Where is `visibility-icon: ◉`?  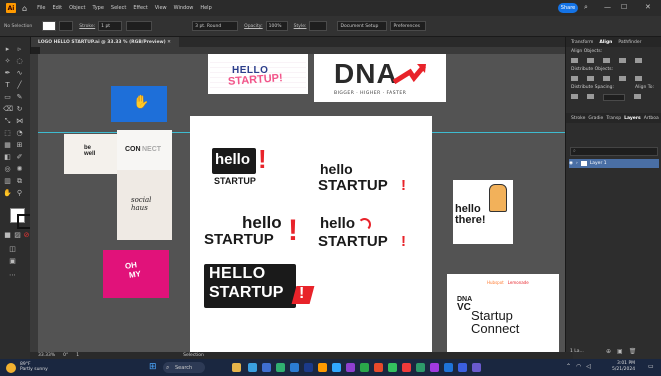 visibility-icon: ◉ is located at coordinates (571, 163).